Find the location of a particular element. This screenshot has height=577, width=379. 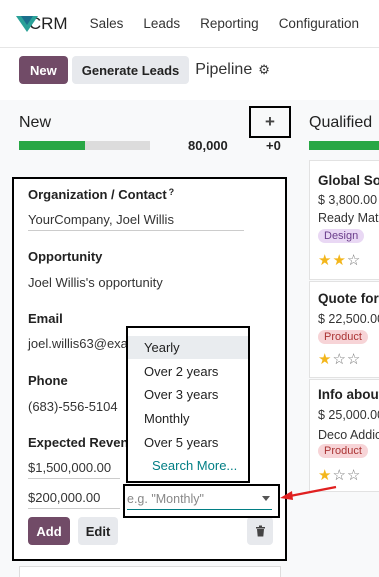

nav-item-sales: Sales is located at coordinates (107, 23).